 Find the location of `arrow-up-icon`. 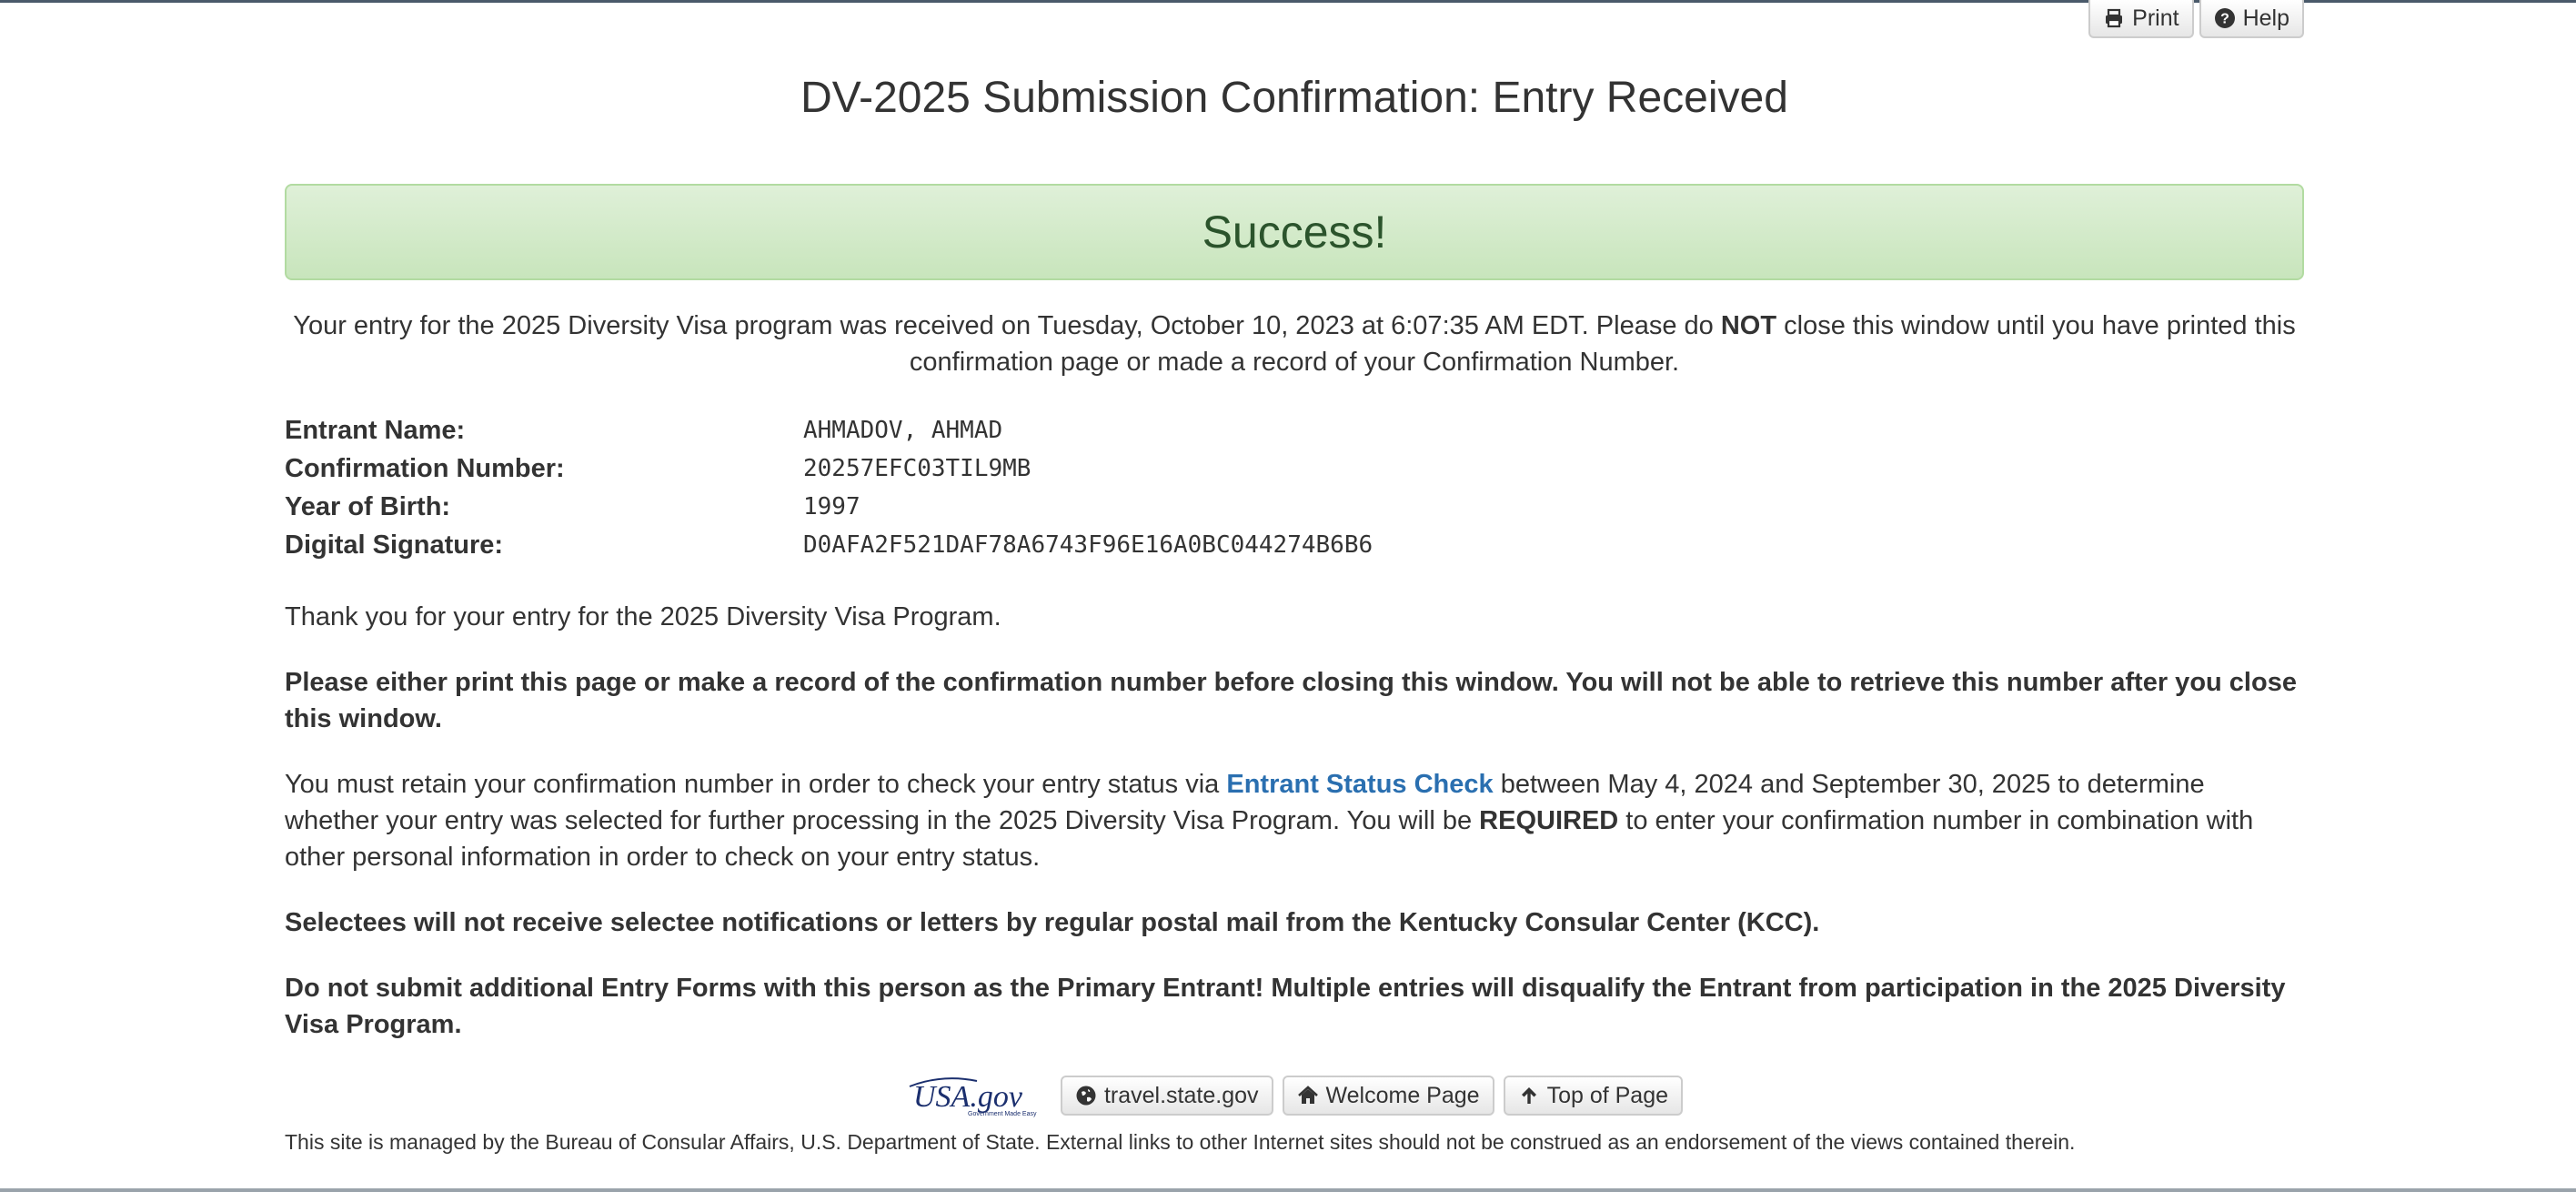

arrow-up-icon is located at coordinates (1529, 1095).